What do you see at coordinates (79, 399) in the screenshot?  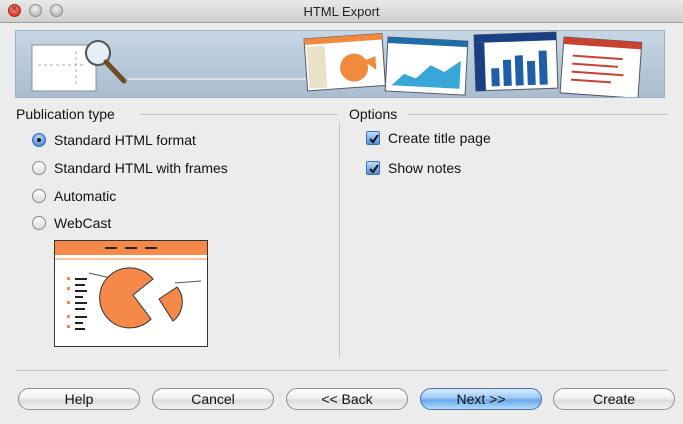 I see `help-button: Help` at bounding box center [79, 399].